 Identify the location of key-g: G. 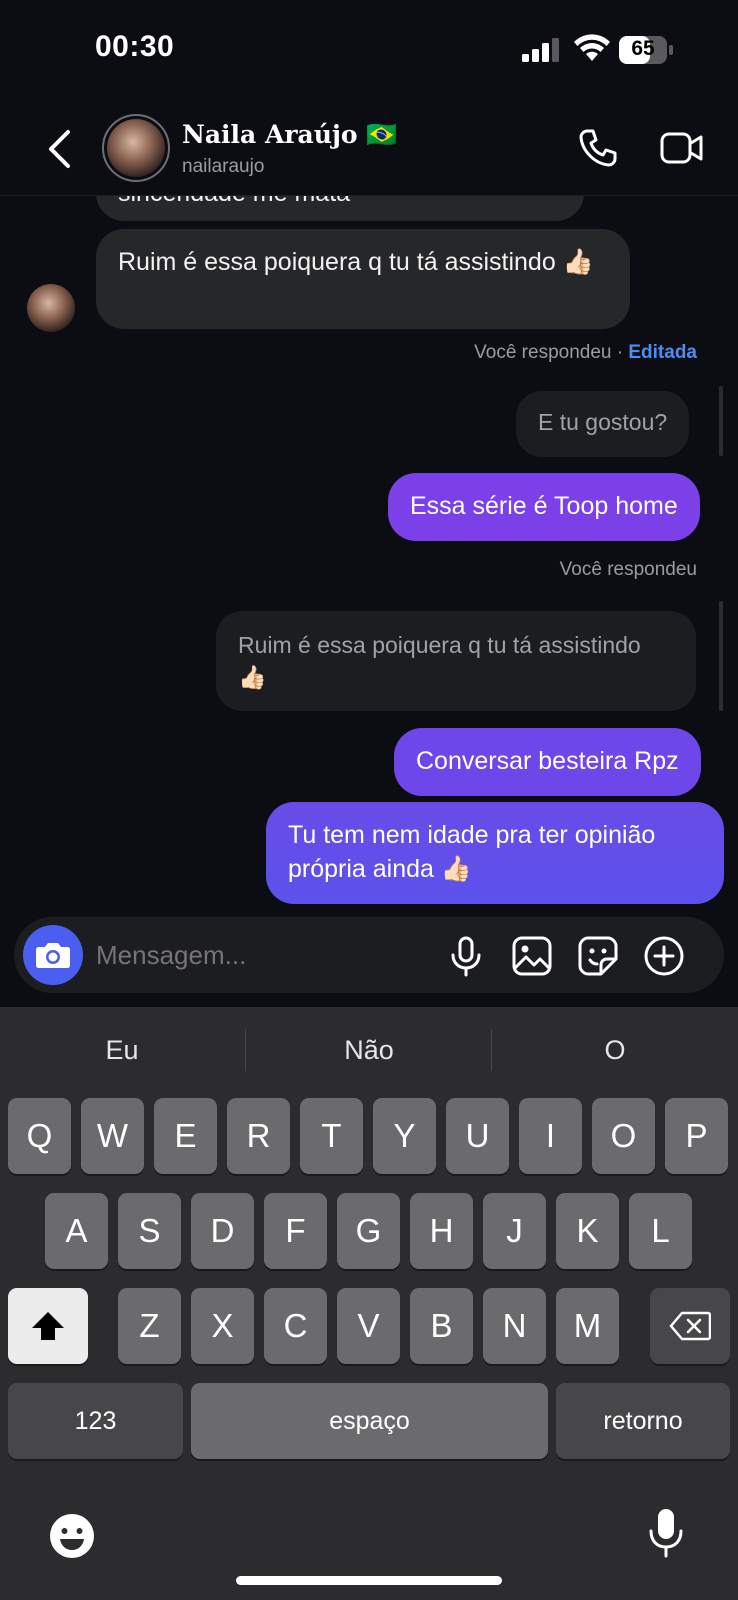
(368, 1231).